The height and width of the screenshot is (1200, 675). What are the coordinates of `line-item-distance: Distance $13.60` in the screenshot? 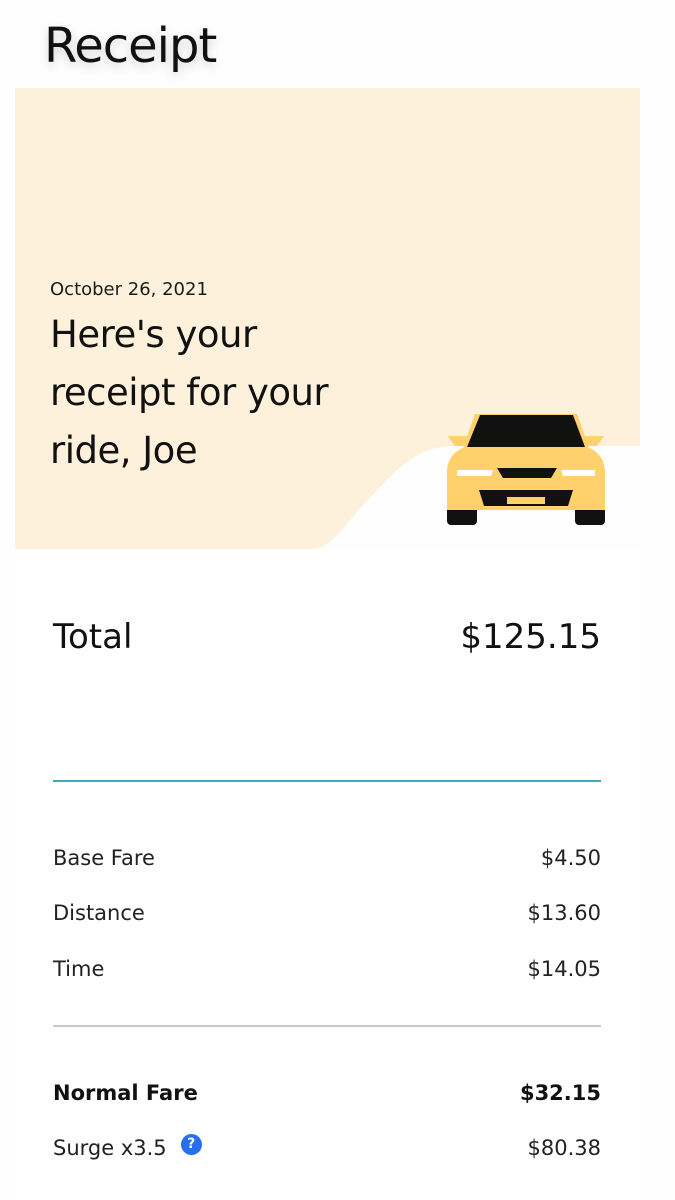 It's located at (327, 914).